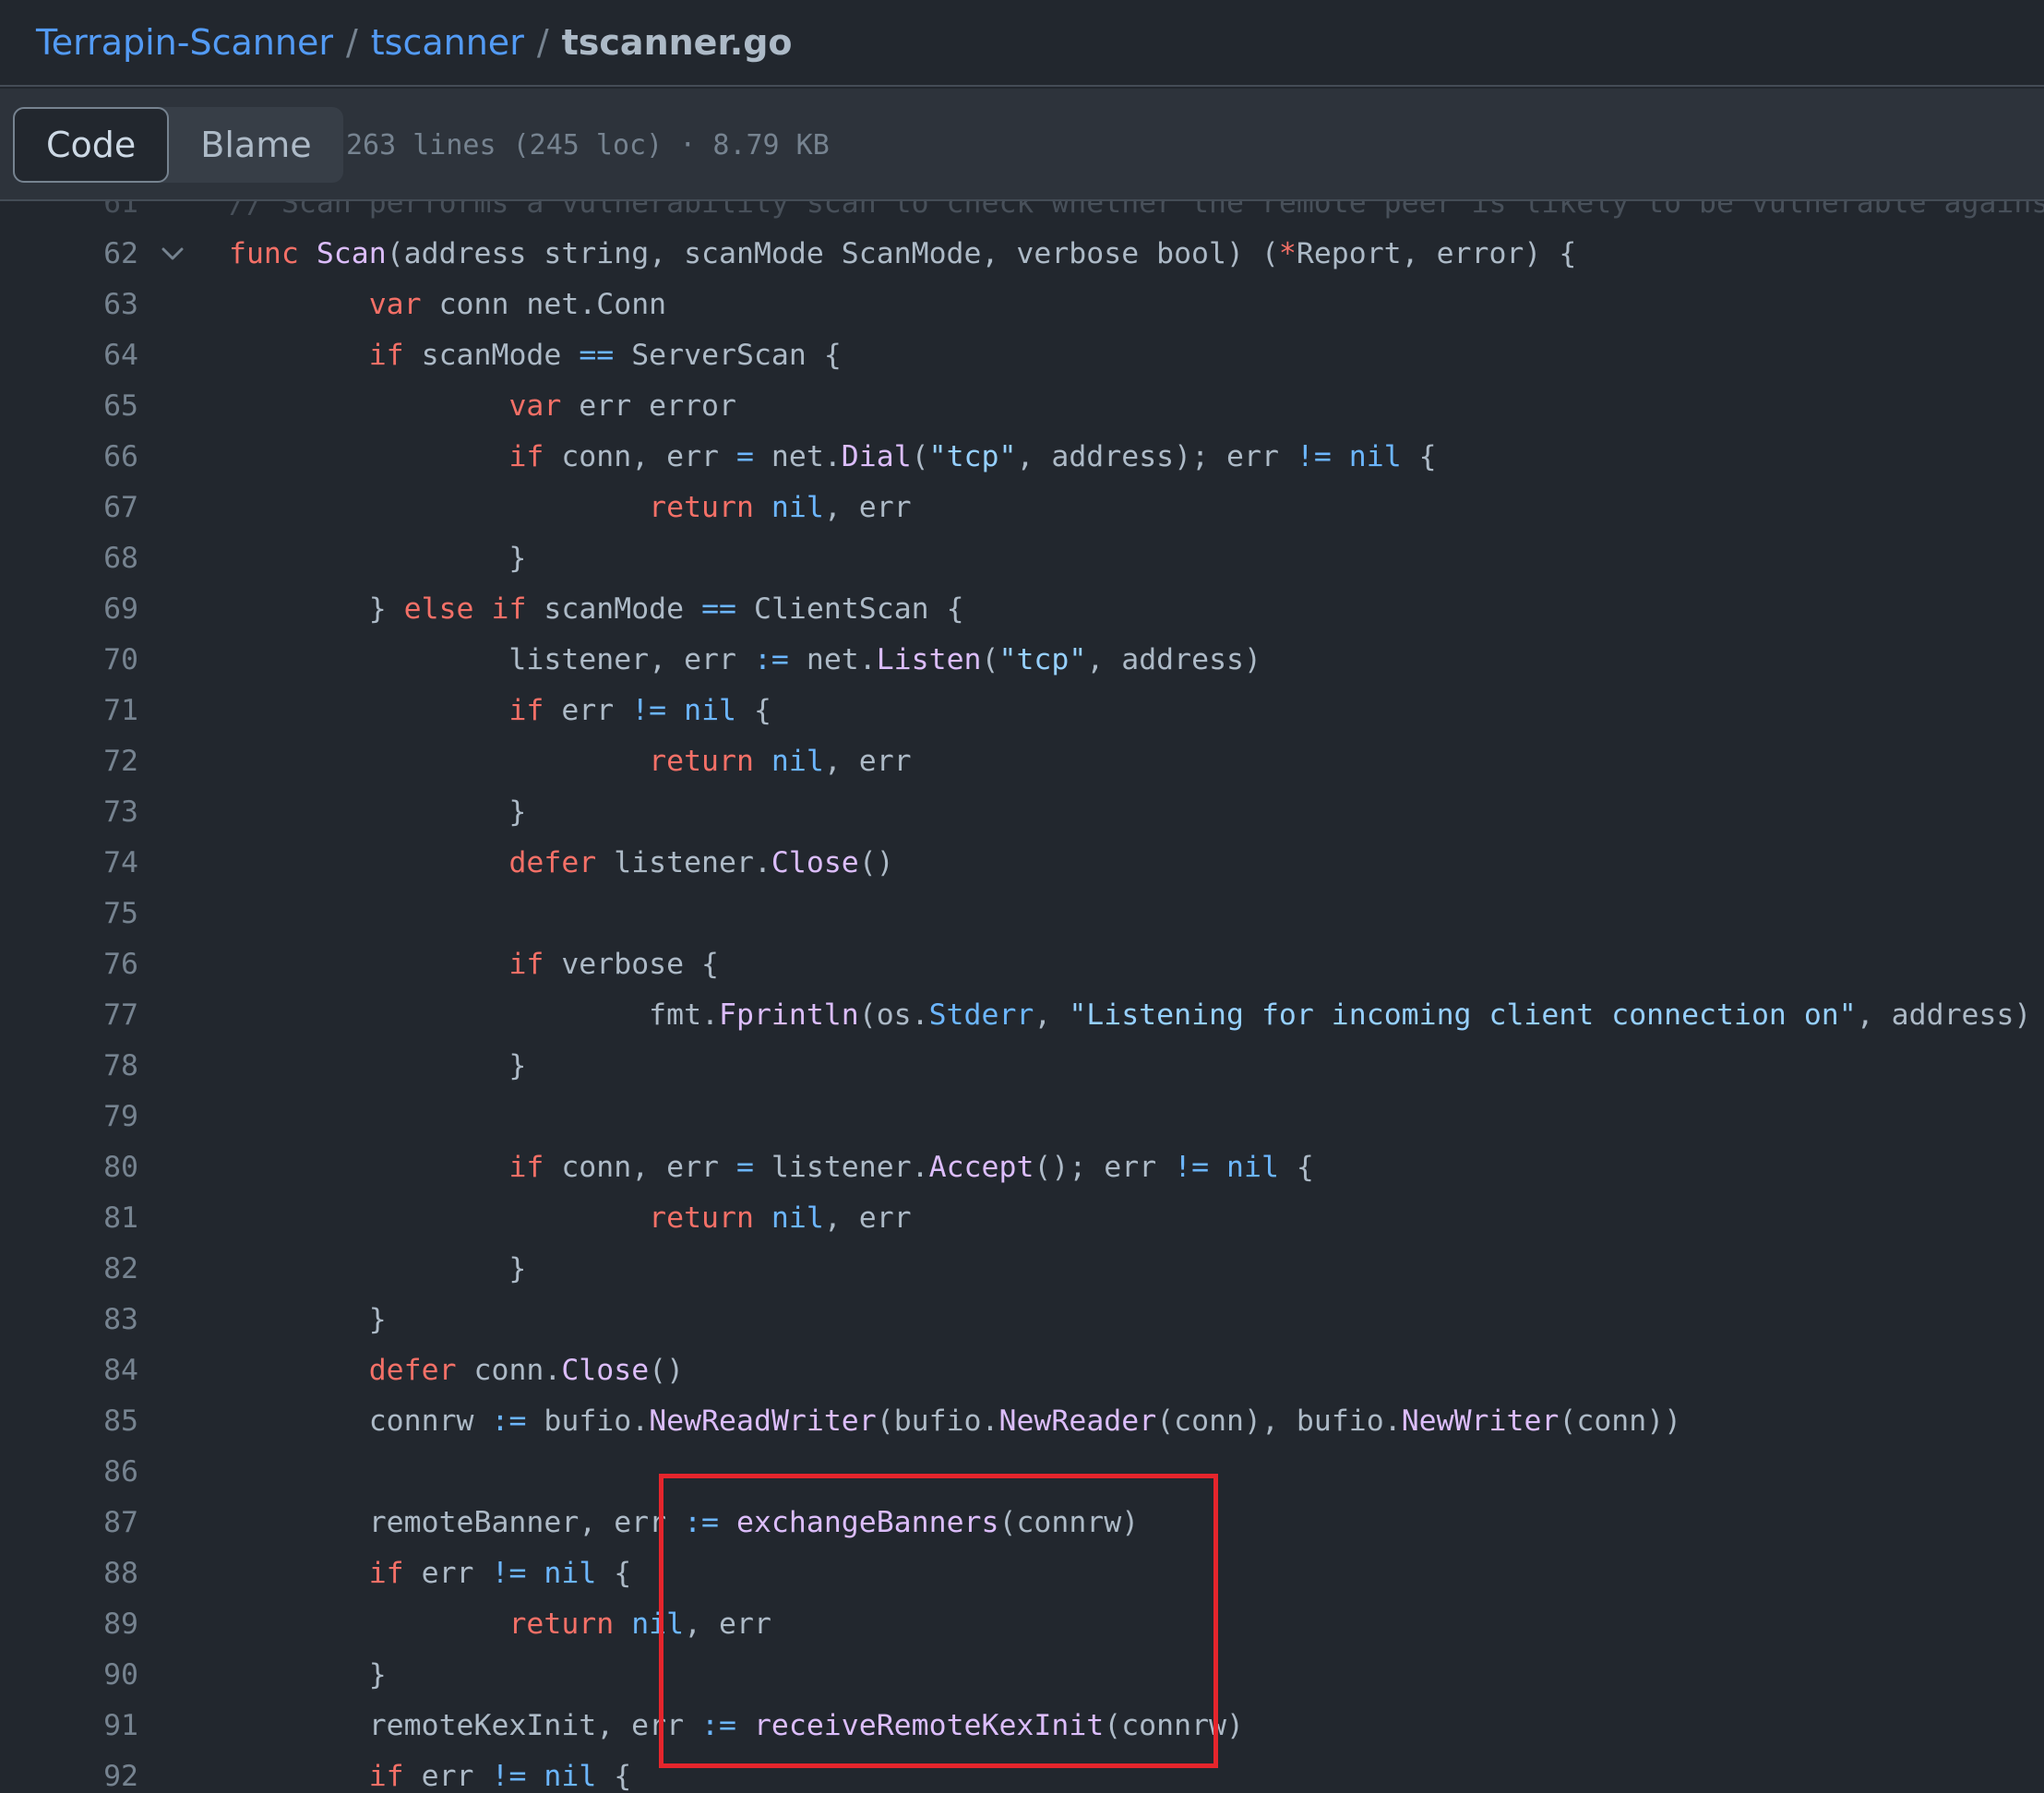 This screenshot has height=1793, width=2044. I want to click on line-number: 71, so click(69, 711).